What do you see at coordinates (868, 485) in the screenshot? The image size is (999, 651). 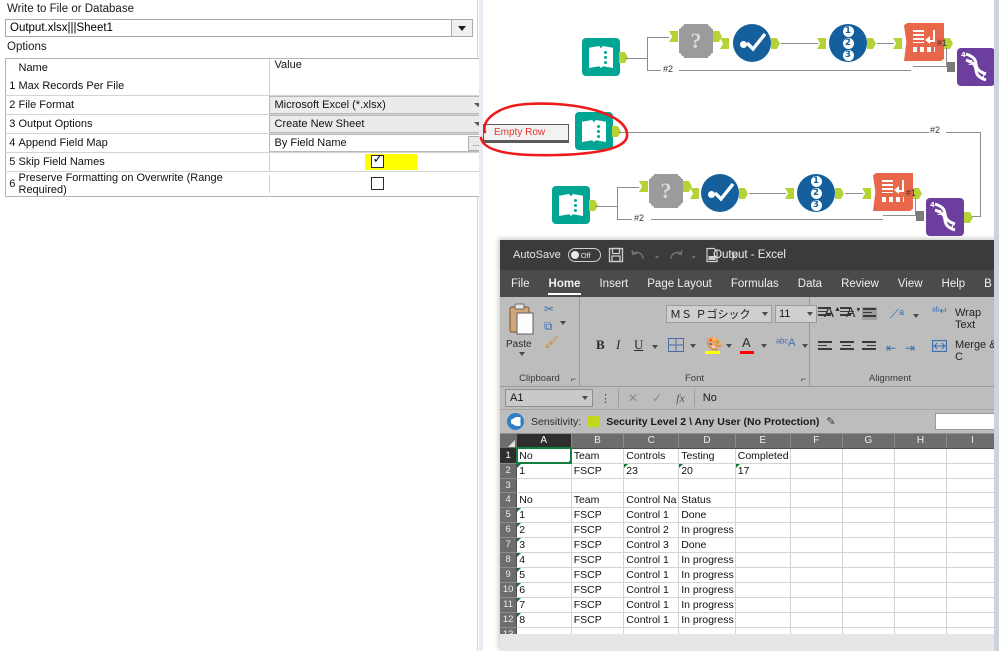 I see `cell-g3` at bounding box center [868, 485].